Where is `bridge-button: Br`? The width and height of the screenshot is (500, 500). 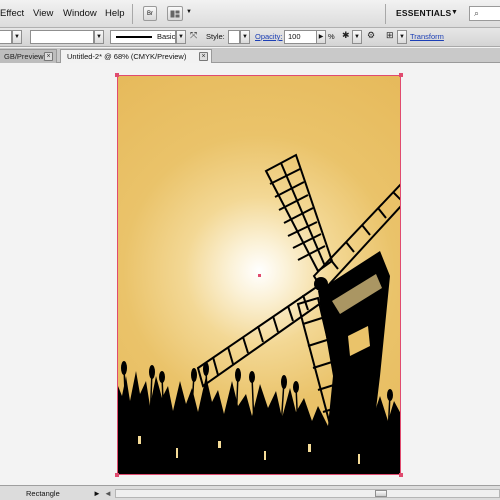 bridge-button: Br is located at coordinates (150, 13).